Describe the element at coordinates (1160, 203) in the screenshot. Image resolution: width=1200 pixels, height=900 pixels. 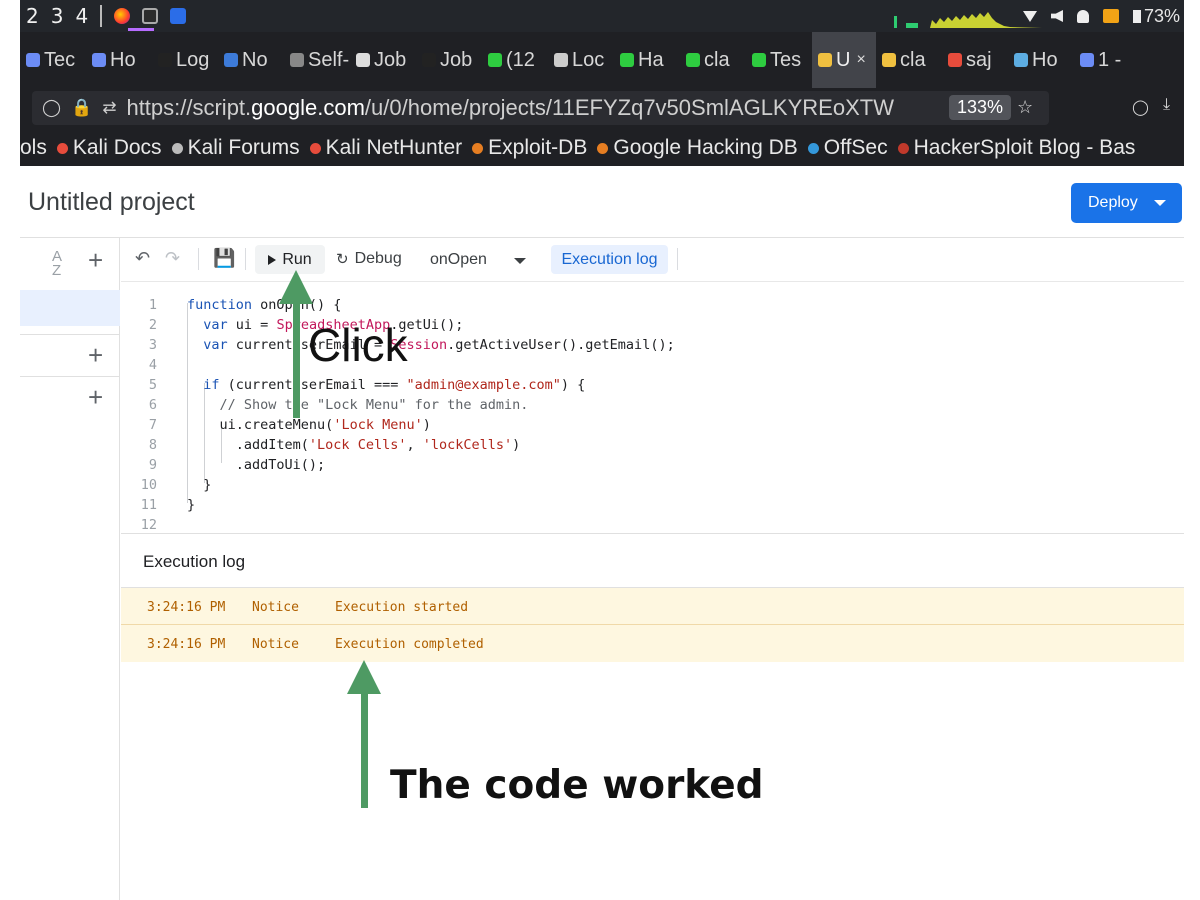
I see `deploy-dropdown-icon` at that location.